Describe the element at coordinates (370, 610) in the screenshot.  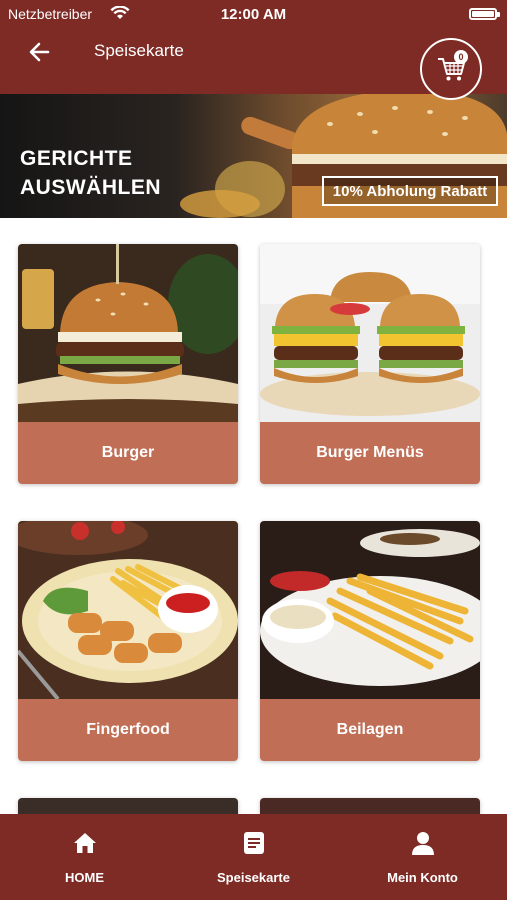
I see `beilagen-image` at that location.